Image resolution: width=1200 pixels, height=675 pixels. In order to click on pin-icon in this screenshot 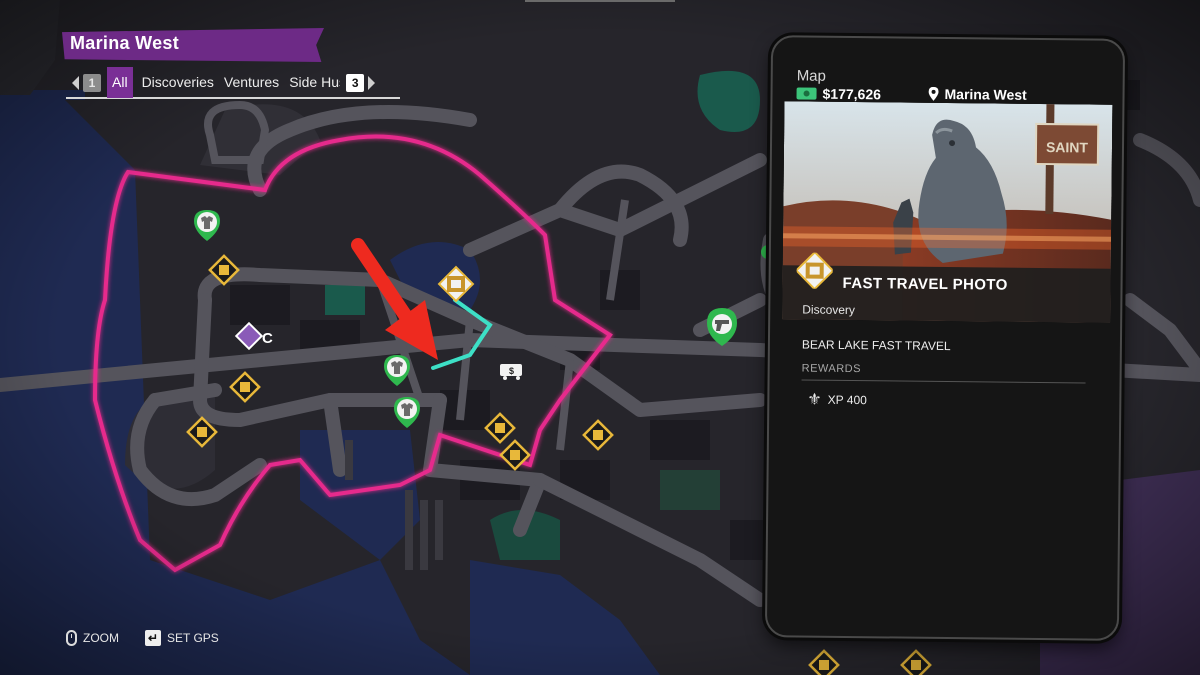, I will do `click(933, 93)`.